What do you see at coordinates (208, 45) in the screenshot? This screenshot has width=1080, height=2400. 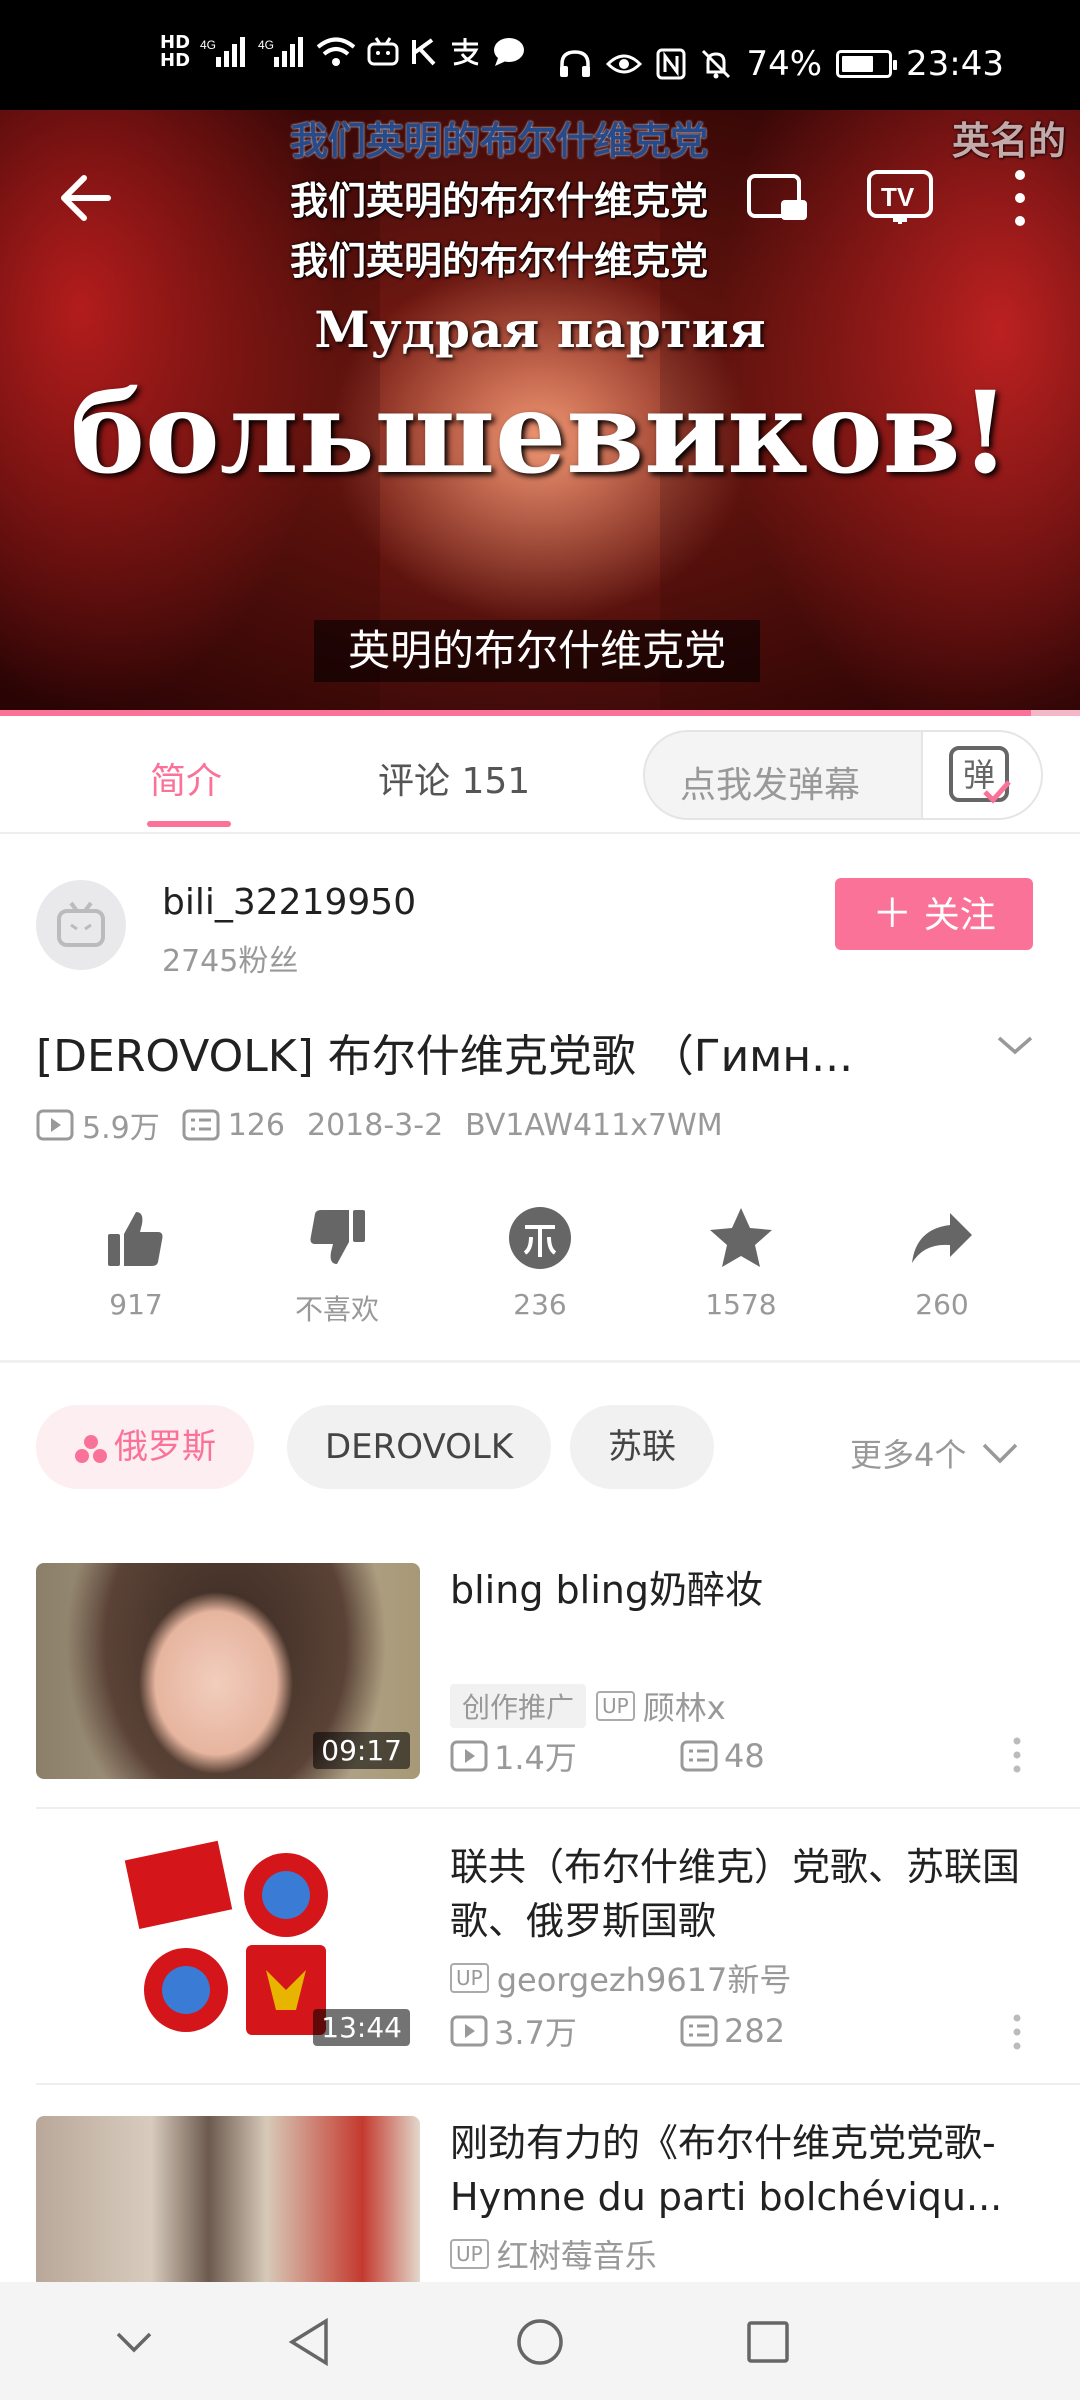 I see `svg-text: 4G` at bounding box center [208, 45].